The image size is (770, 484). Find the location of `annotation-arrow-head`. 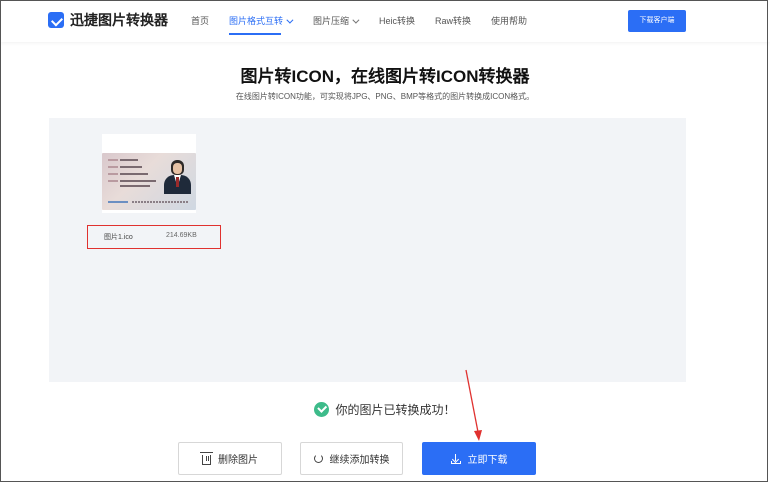

annotation-arrow-head is located at coordinates (478, 435).